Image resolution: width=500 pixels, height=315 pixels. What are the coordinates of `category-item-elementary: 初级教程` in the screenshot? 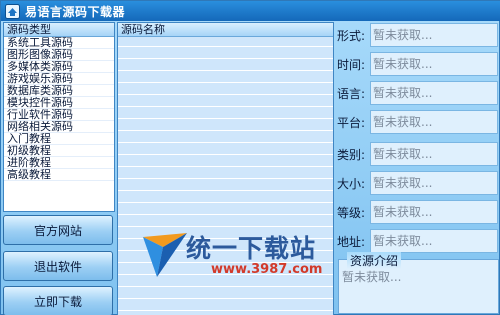 It's located at (59, 151).